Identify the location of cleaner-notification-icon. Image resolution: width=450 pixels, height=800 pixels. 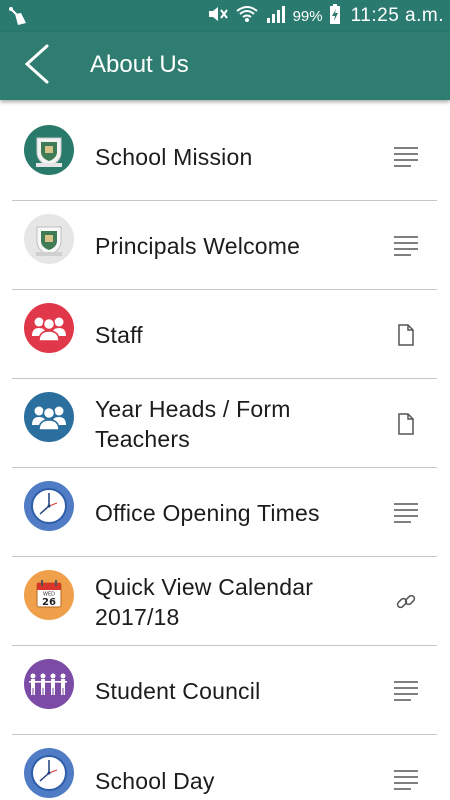
(19, 18).